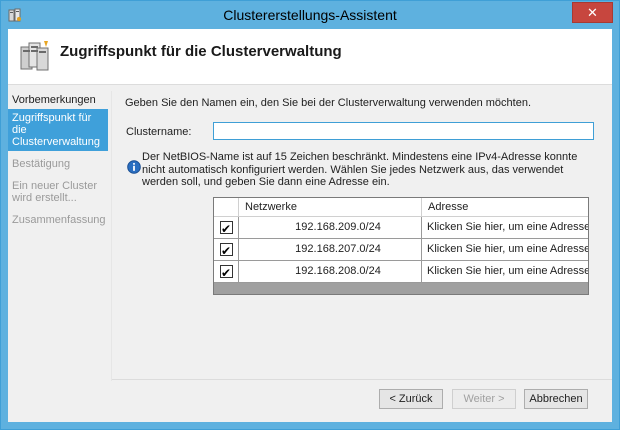 The width and height of the screenshot is (620, 430). Describe the element at coordinates (134, 167) in the screenshot. I see `info-icon` at that location.